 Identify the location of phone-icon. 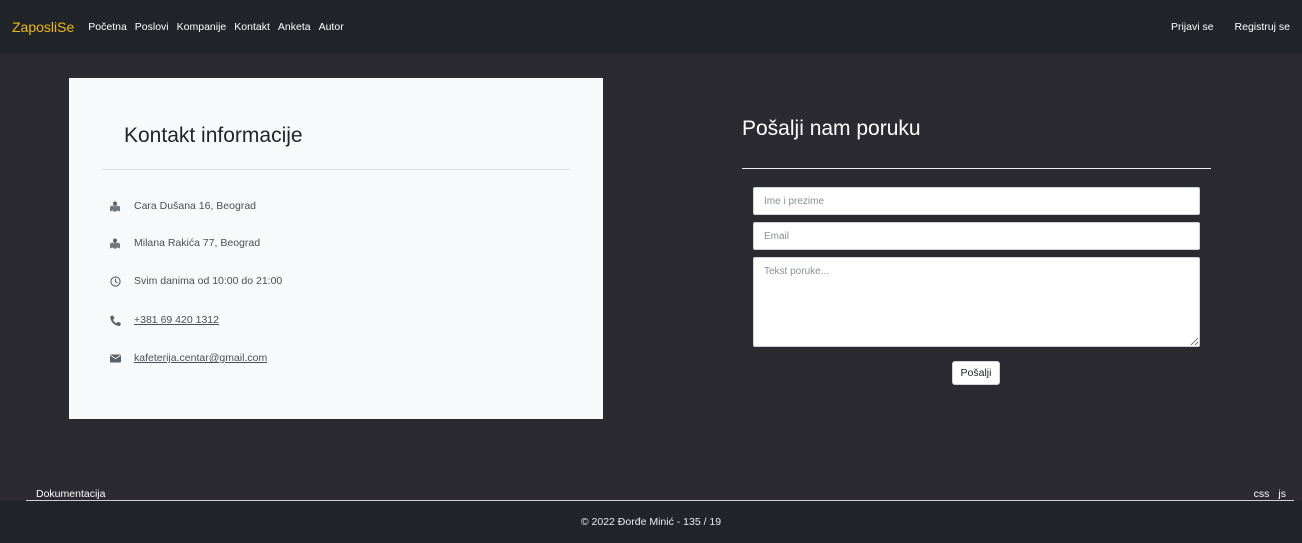
(115, 320).